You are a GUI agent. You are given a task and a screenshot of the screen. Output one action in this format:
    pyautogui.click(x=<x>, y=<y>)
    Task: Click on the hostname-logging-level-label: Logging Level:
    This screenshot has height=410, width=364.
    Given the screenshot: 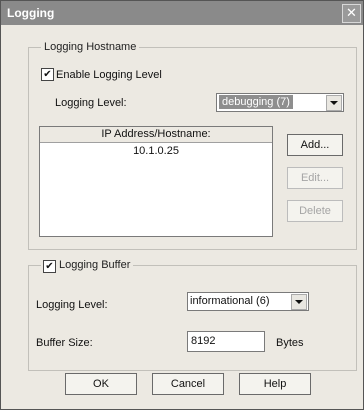 What is the action you would take?
    pyautogui.click(x=91, y=103)
    